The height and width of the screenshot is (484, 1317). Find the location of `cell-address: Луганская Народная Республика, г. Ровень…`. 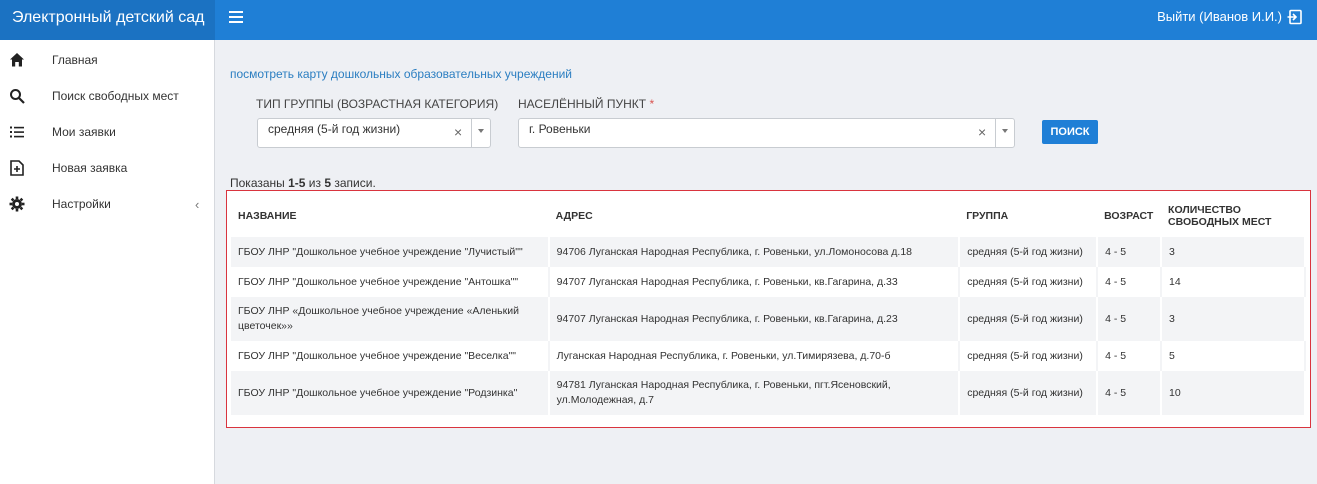

cell-address: Луганская Народная Республика, г. Ровень… is located at coordinates (754, 356).